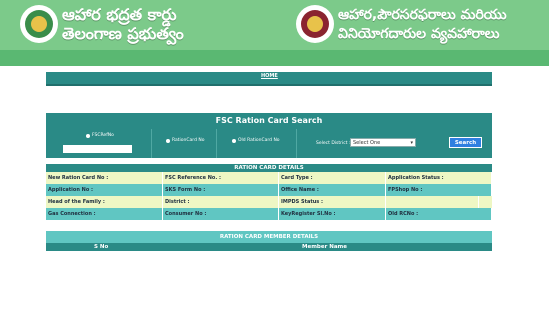 Image resolution: width=549 pixels, height=309 pixels. I want to click on search-number-input, so click(97, 149).